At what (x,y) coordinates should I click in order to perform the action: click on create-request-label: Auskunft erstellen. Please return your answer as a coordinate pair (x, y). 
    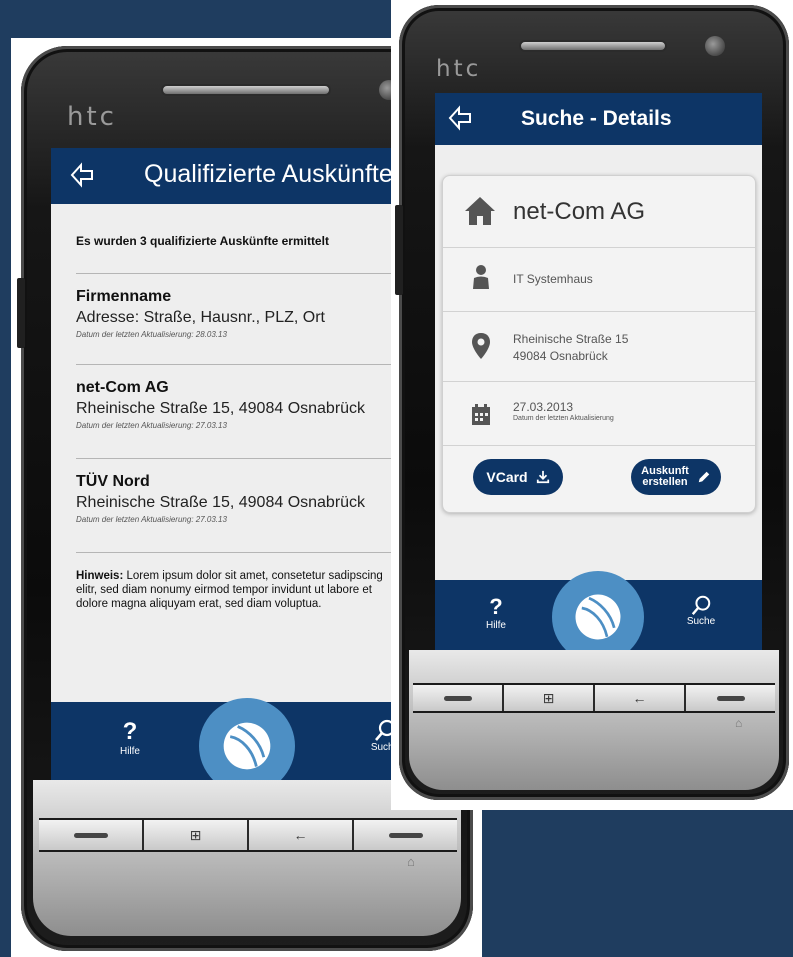
    Looking at the image, I should click on (665, 477).